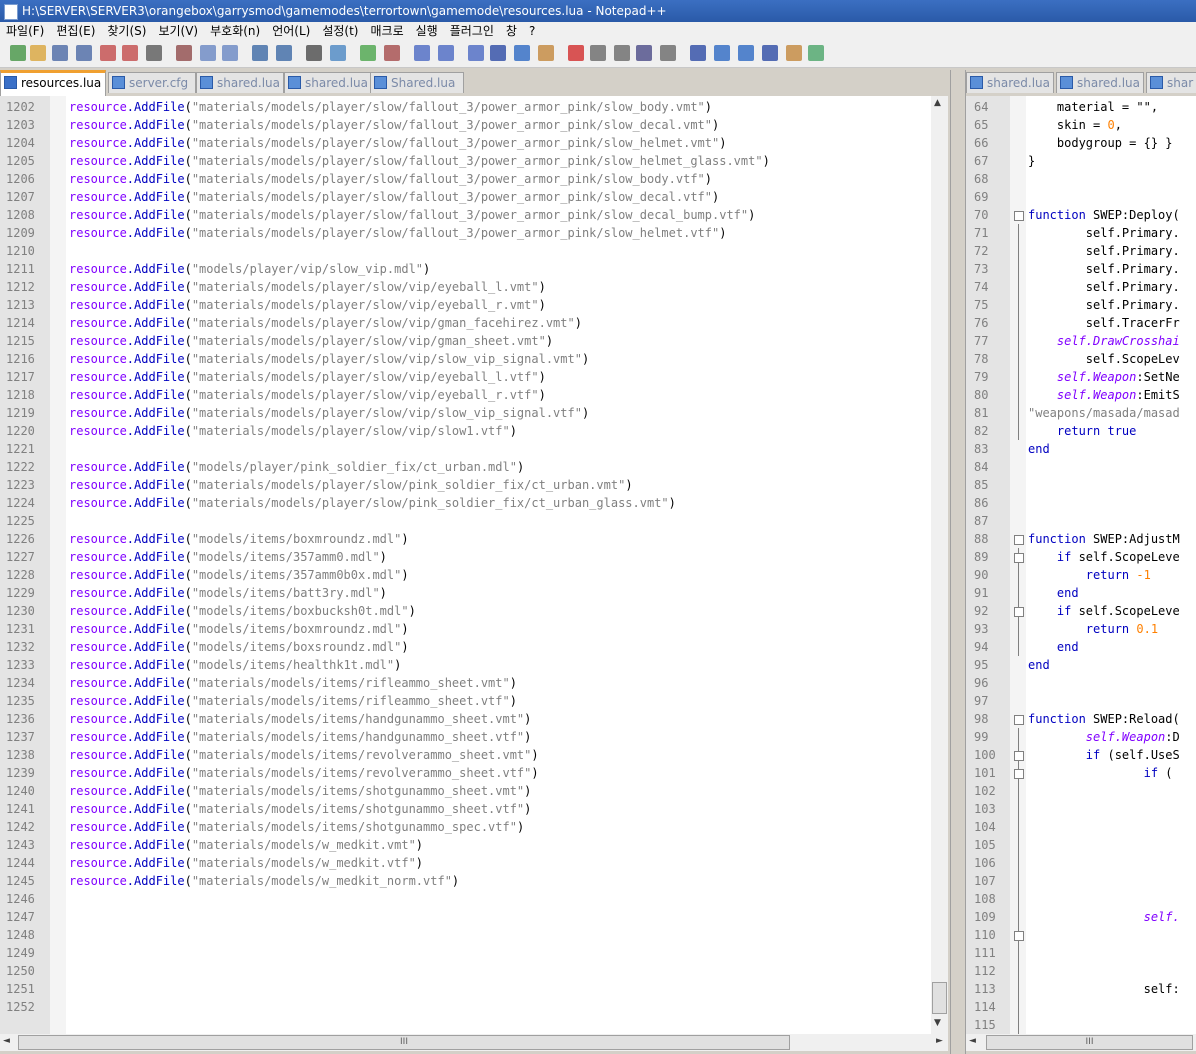  Describe the element at coordinates (130, 53) in the screenshot. I see `close-all-icon` at that location.